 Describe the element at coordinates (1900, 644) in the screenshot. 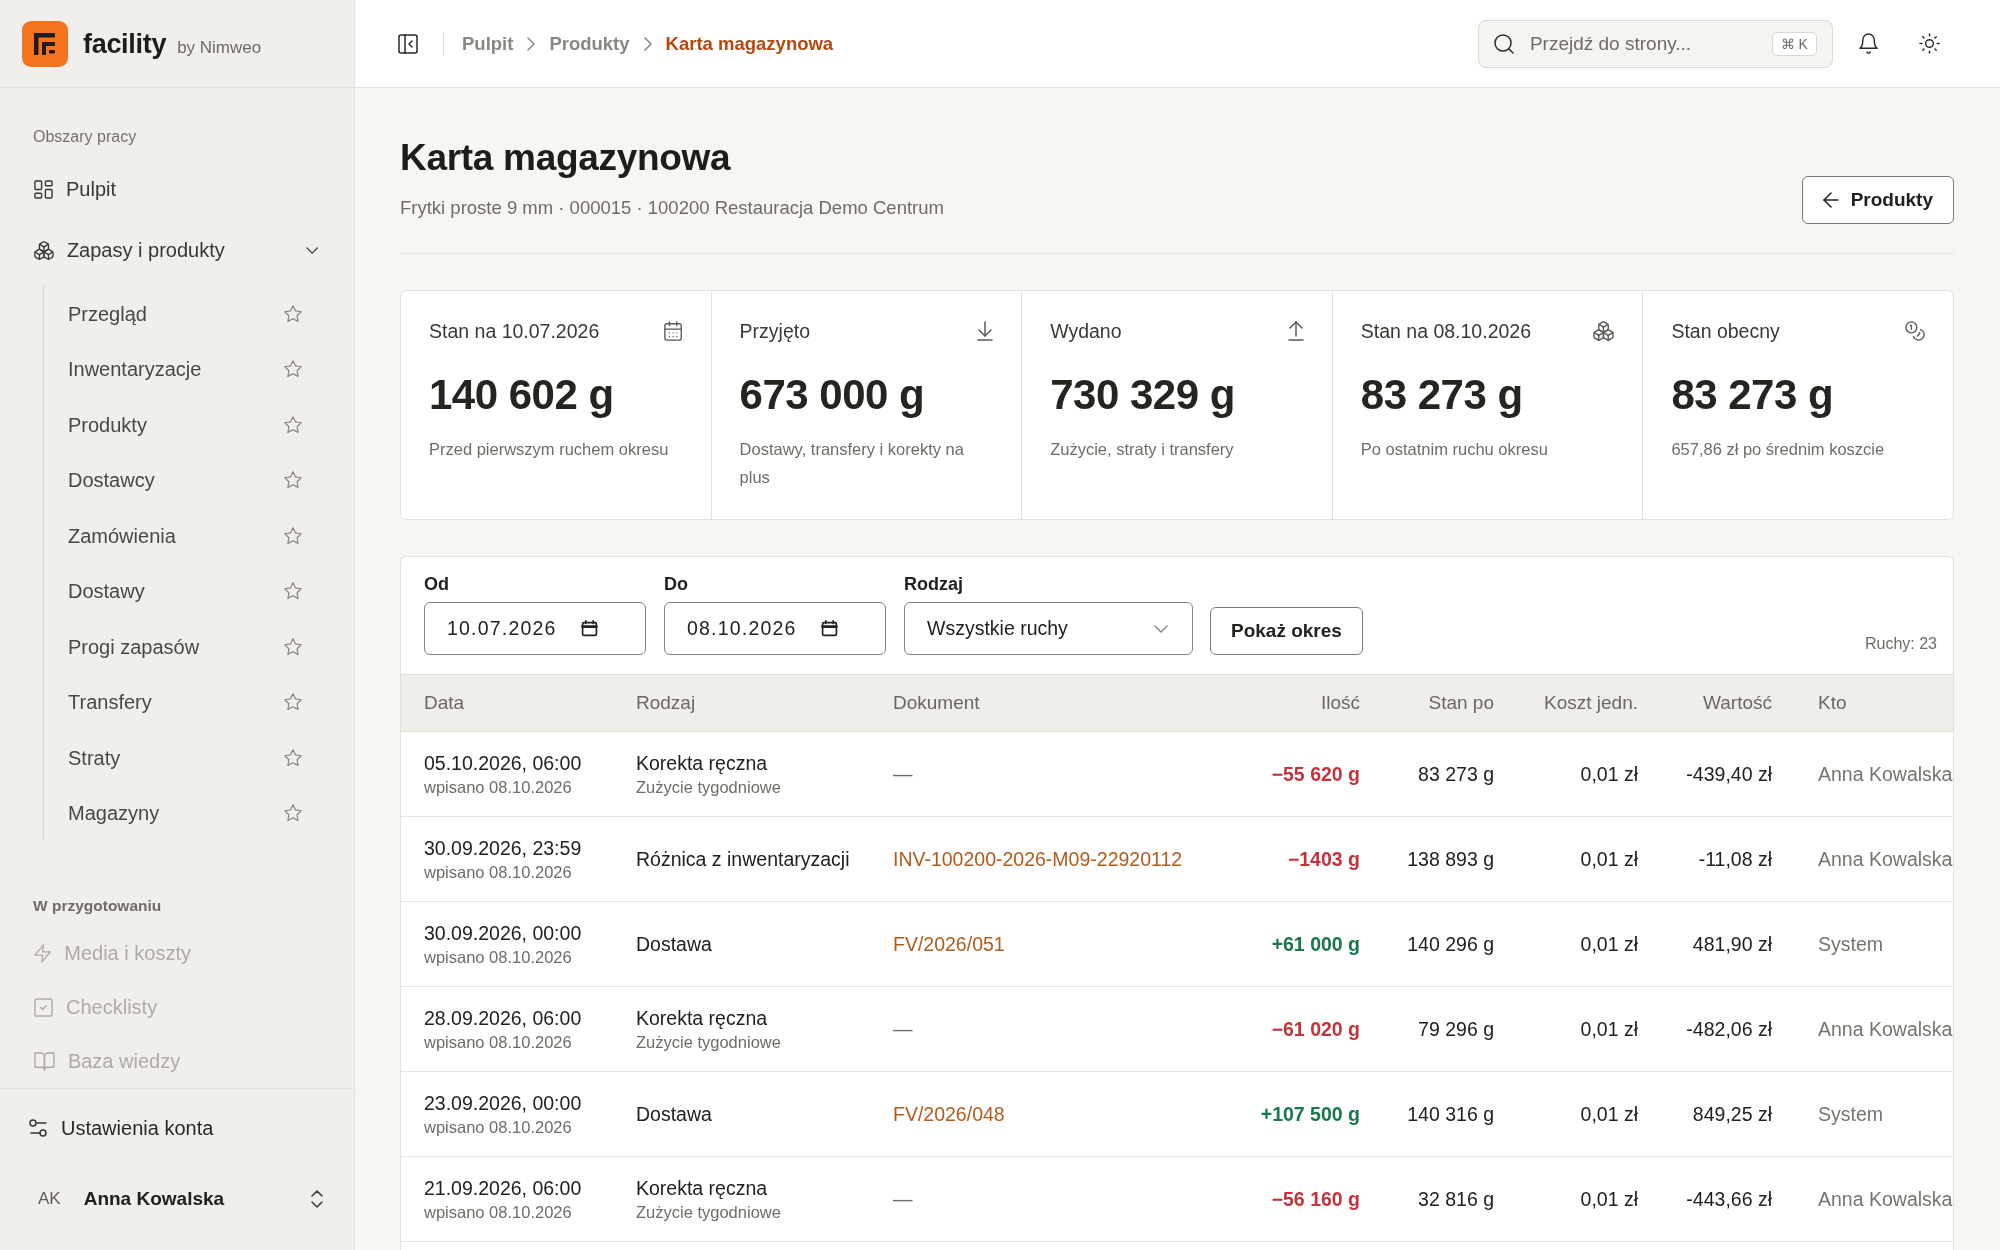

I see `movement-count: Ruchy: 23` at that location.